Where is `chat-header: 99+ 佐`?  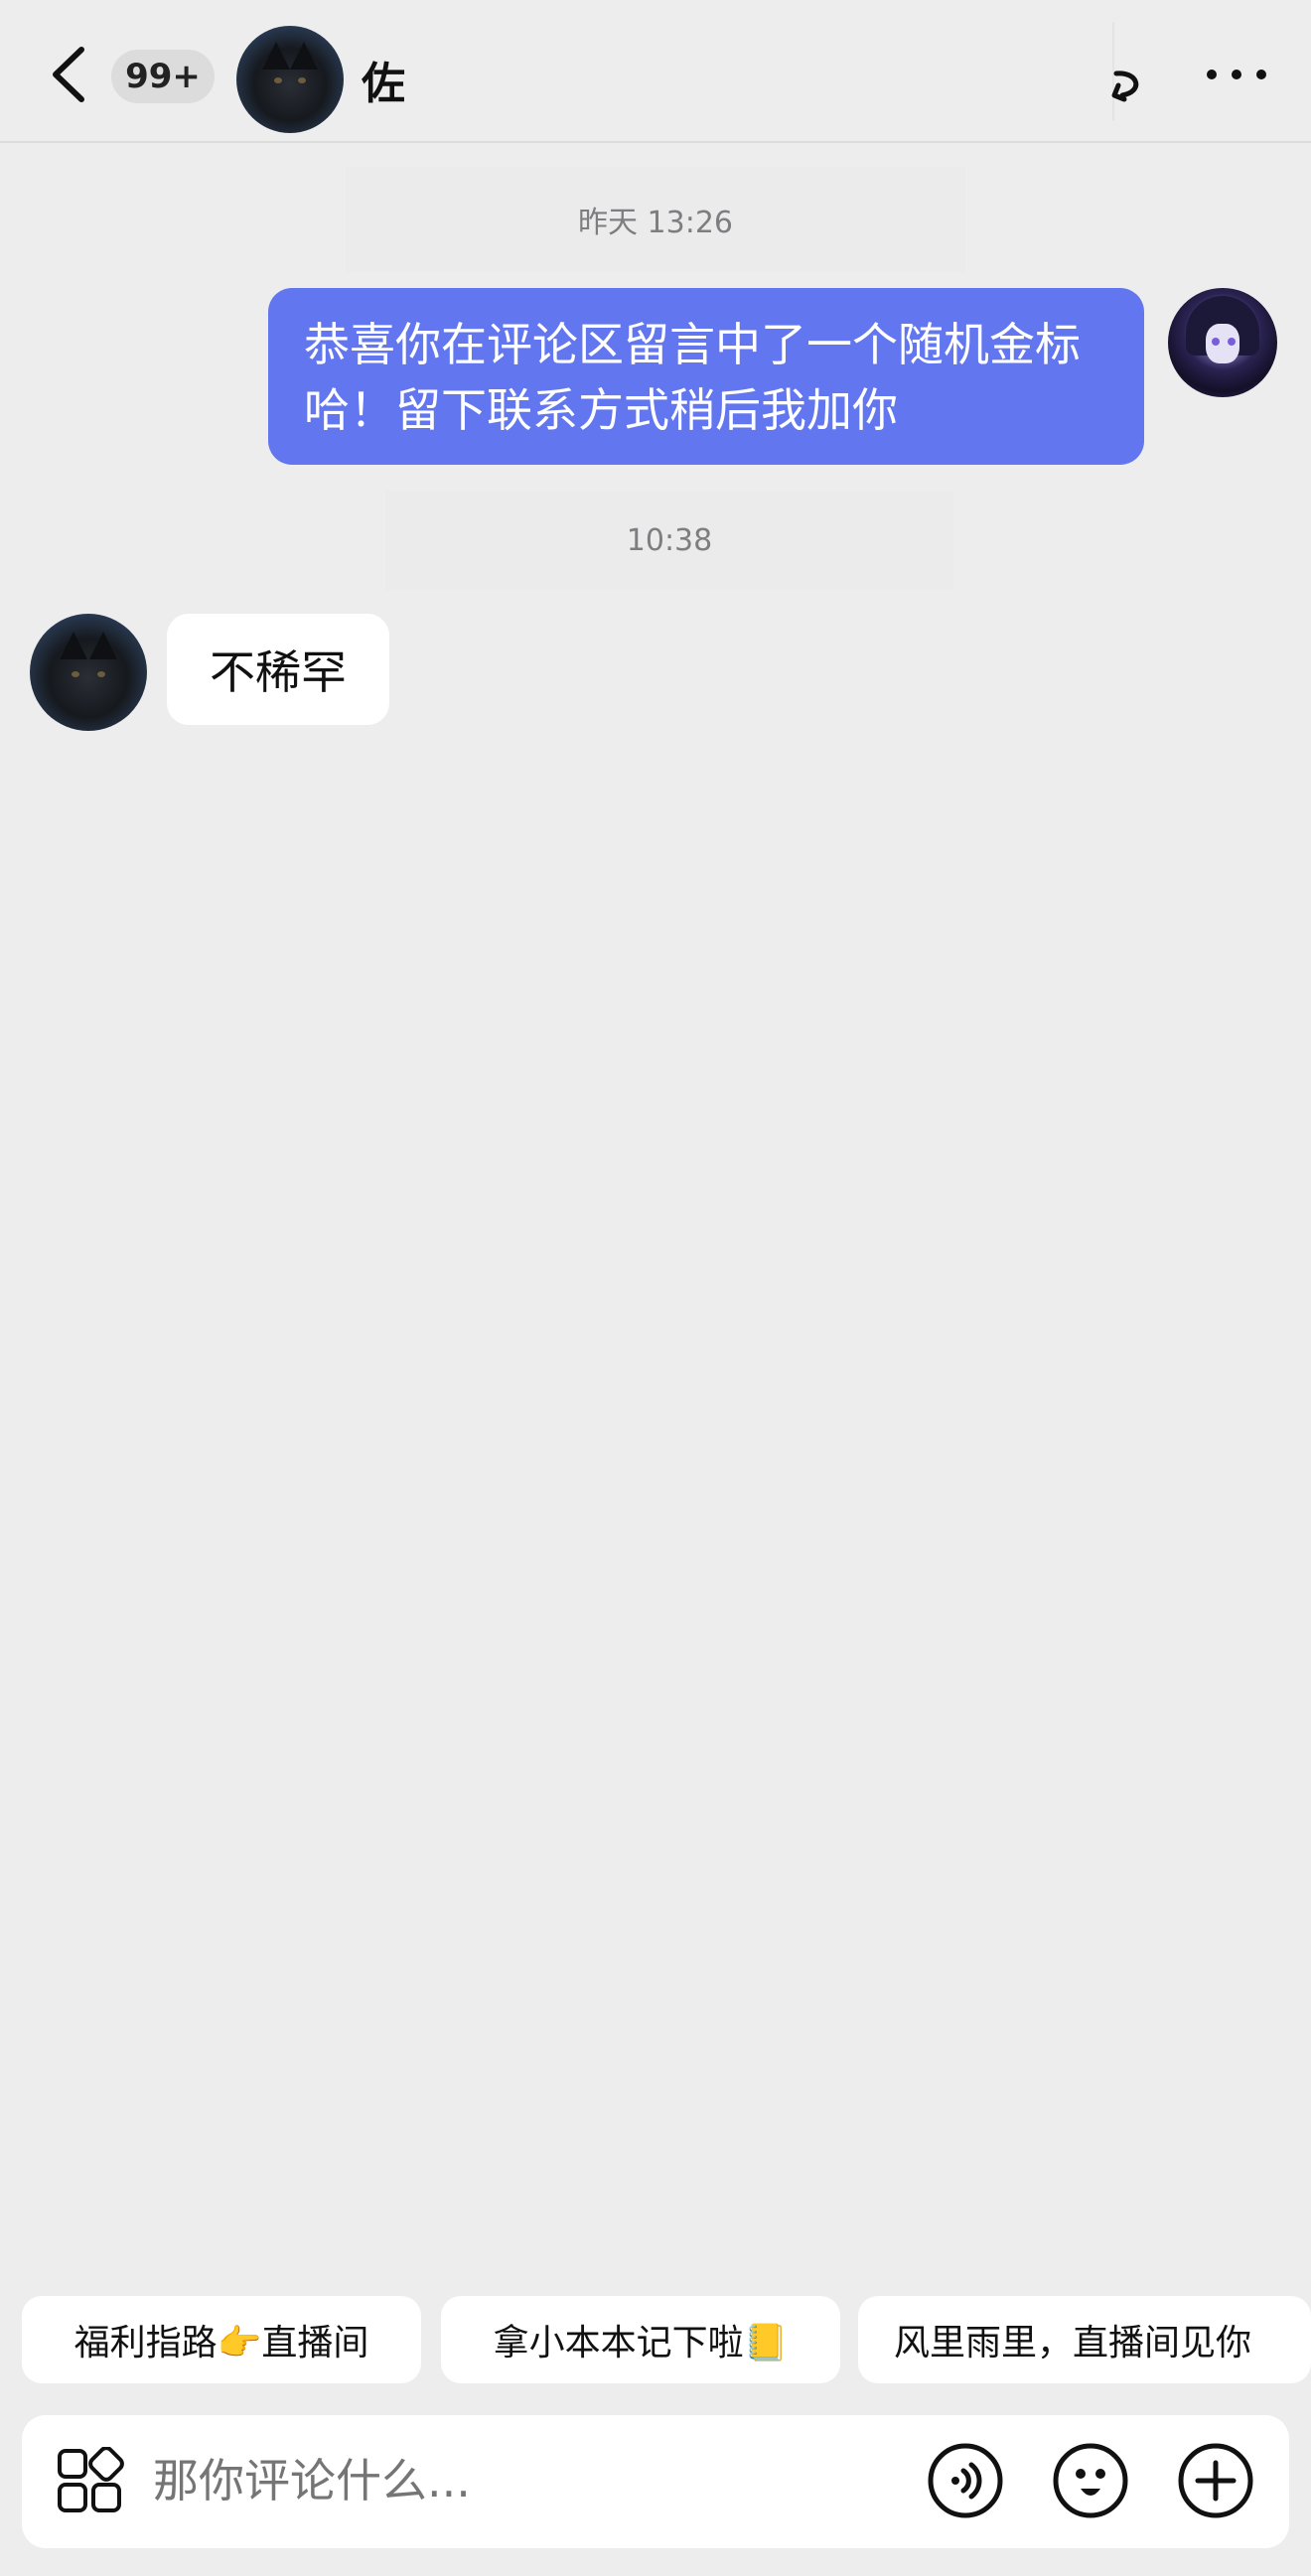 chat-header: 99+ 佐 is located at coordinates (656, 71).